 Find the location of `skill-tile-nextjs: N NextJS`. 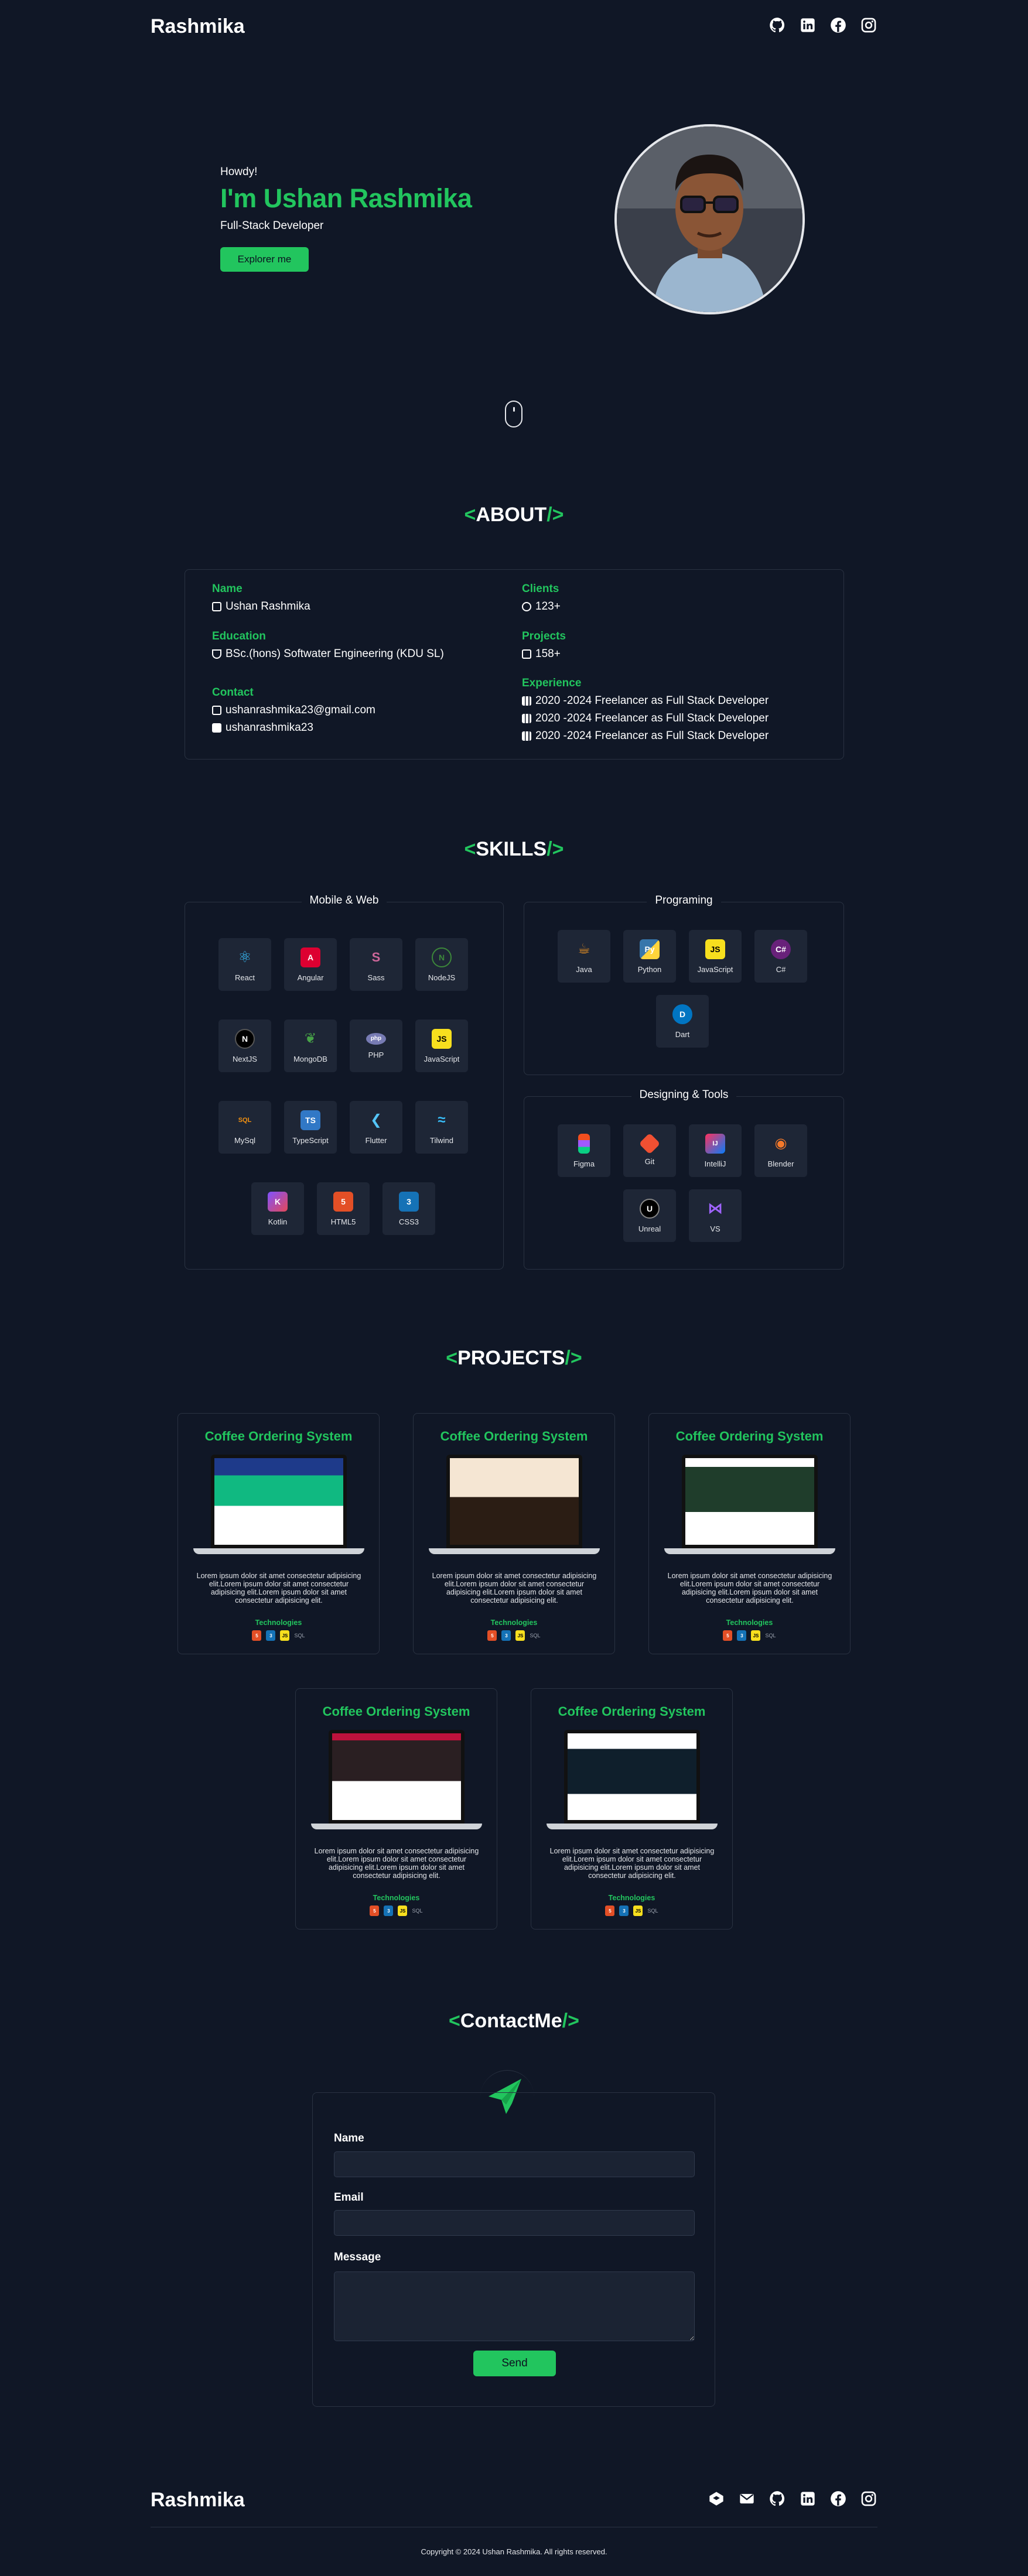

skill-tile-nextjs: N NextJS is located at coordinates (244, 1046).